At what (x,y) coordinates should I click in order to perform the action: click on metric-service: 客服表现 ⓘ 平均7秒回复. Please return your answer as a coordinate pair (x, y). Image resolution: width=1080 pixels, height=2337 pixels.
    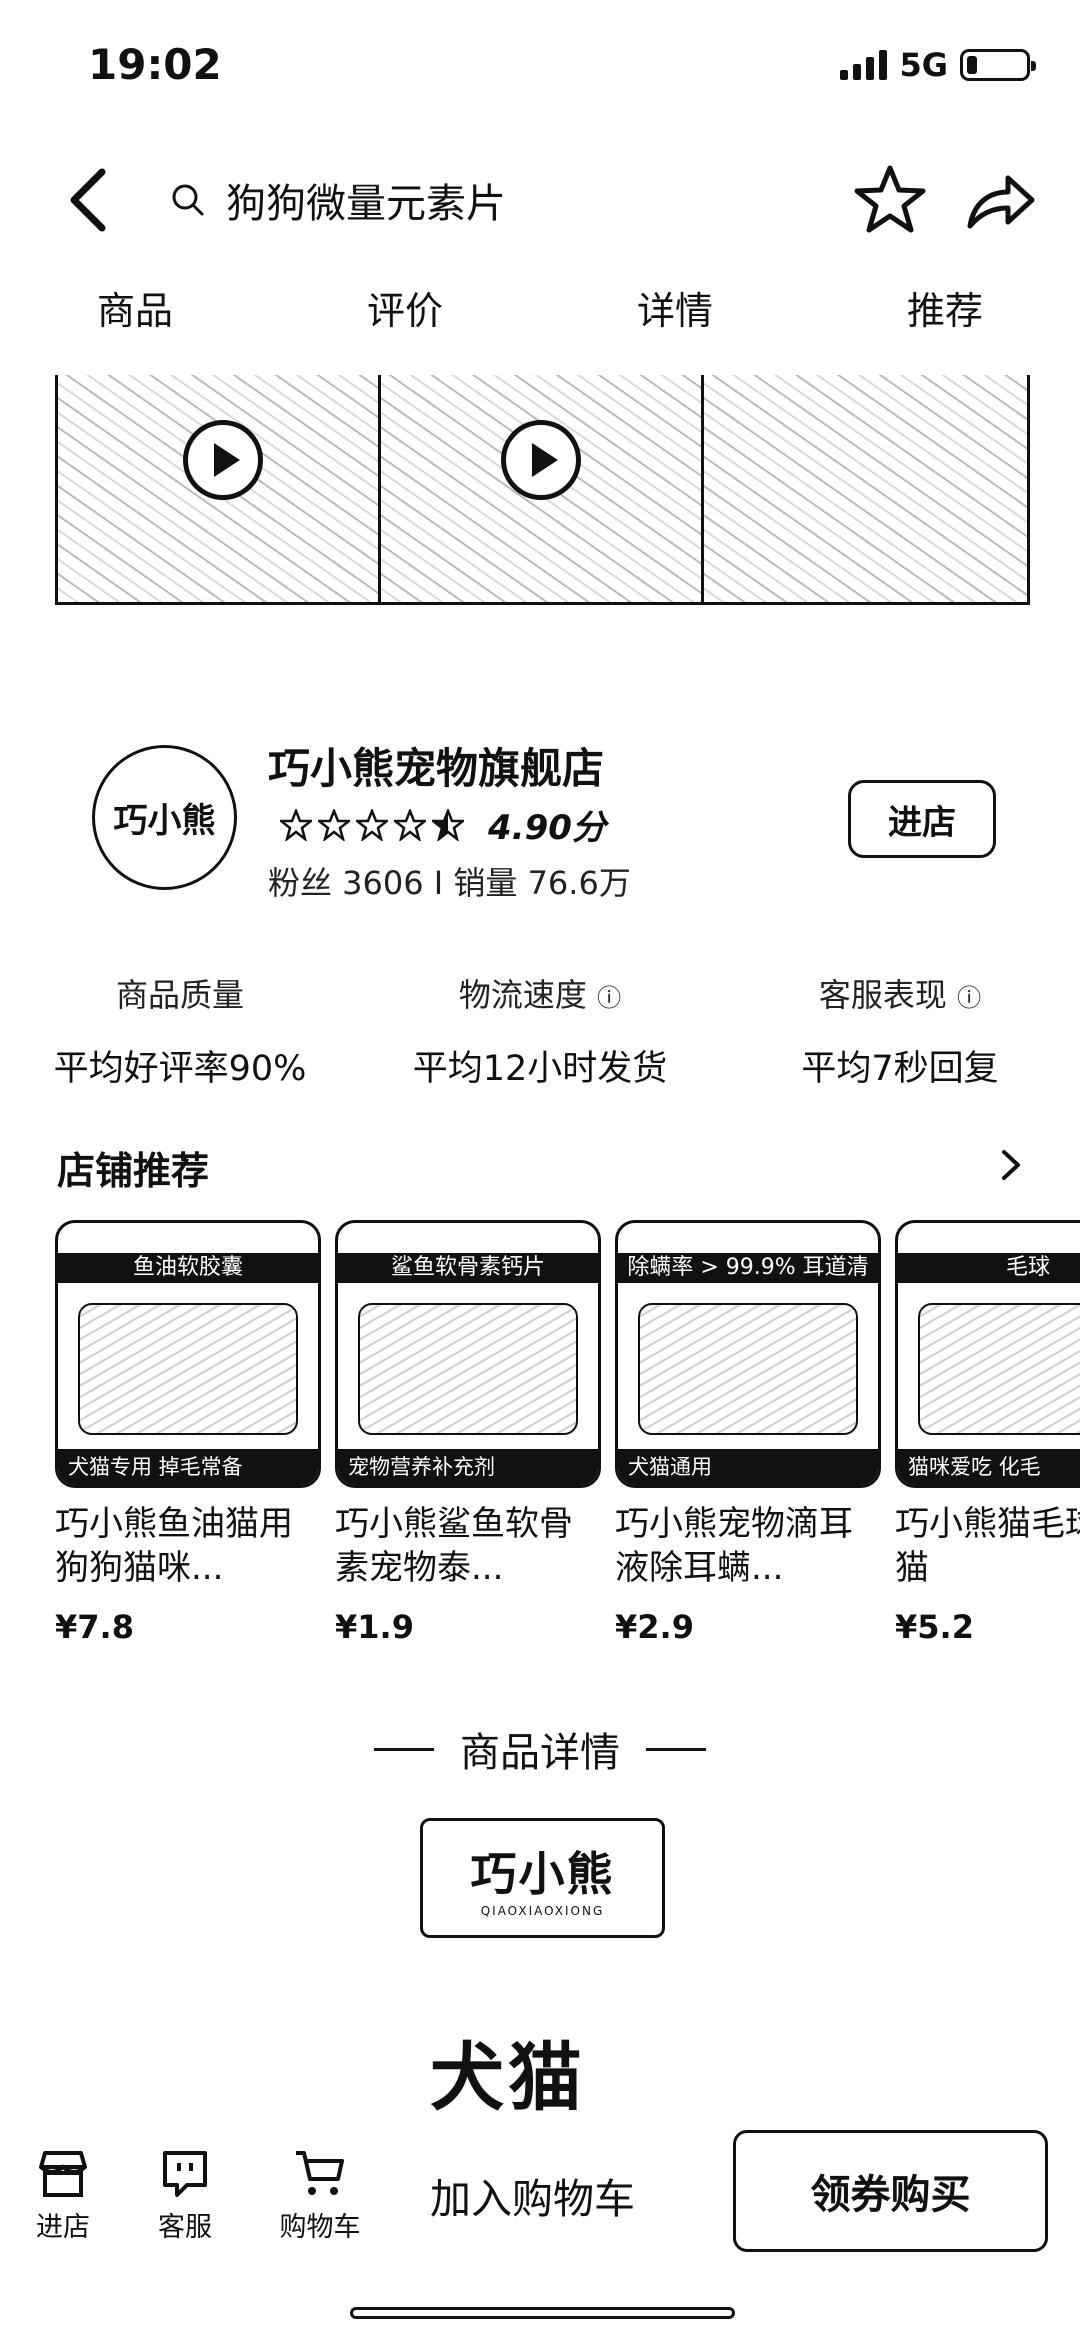
    Looking at the image, I should click on (900, 1030).